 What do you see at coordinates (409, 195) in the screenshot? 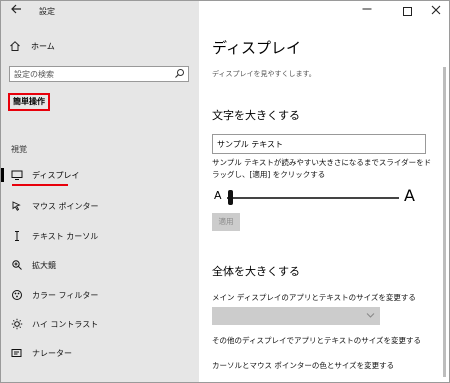
I see `slider-max-label: A` at bounding box center [409, 195].